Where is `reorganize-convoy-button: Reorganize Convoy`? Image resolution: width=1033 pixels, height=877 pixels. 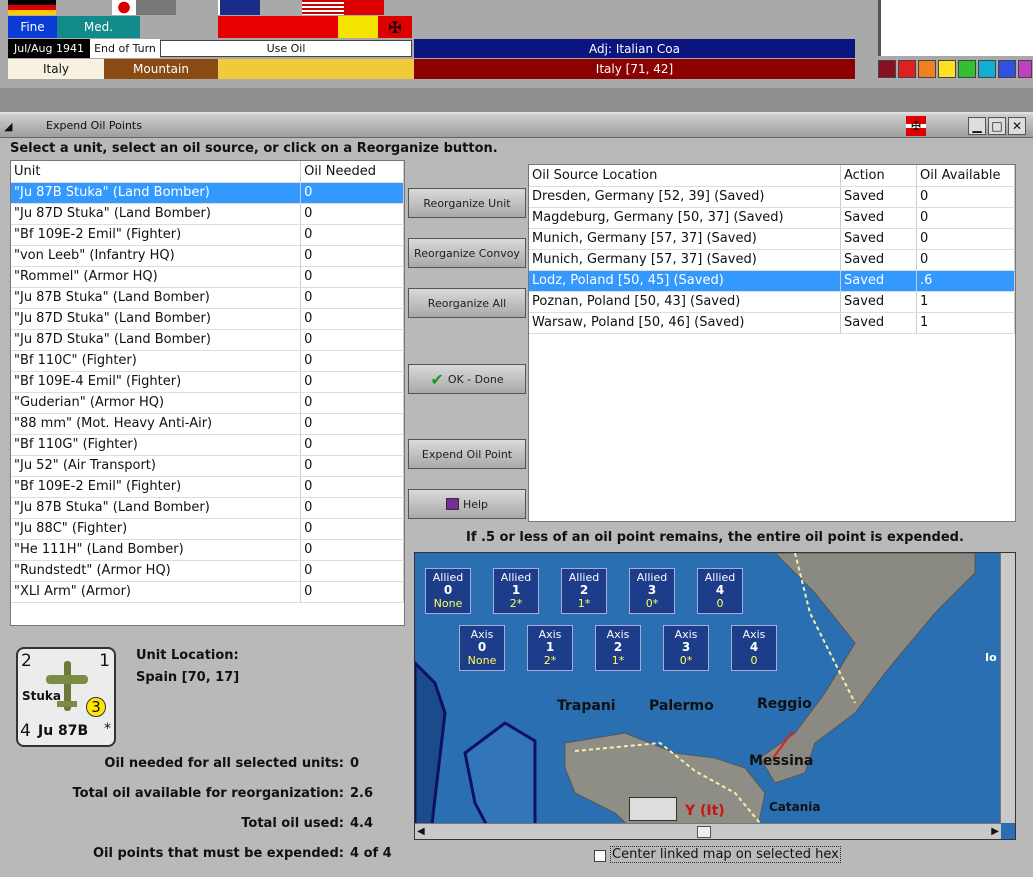
reorganize-convoy-button: Reorganize Convoy is located at coordinates (467, 253).